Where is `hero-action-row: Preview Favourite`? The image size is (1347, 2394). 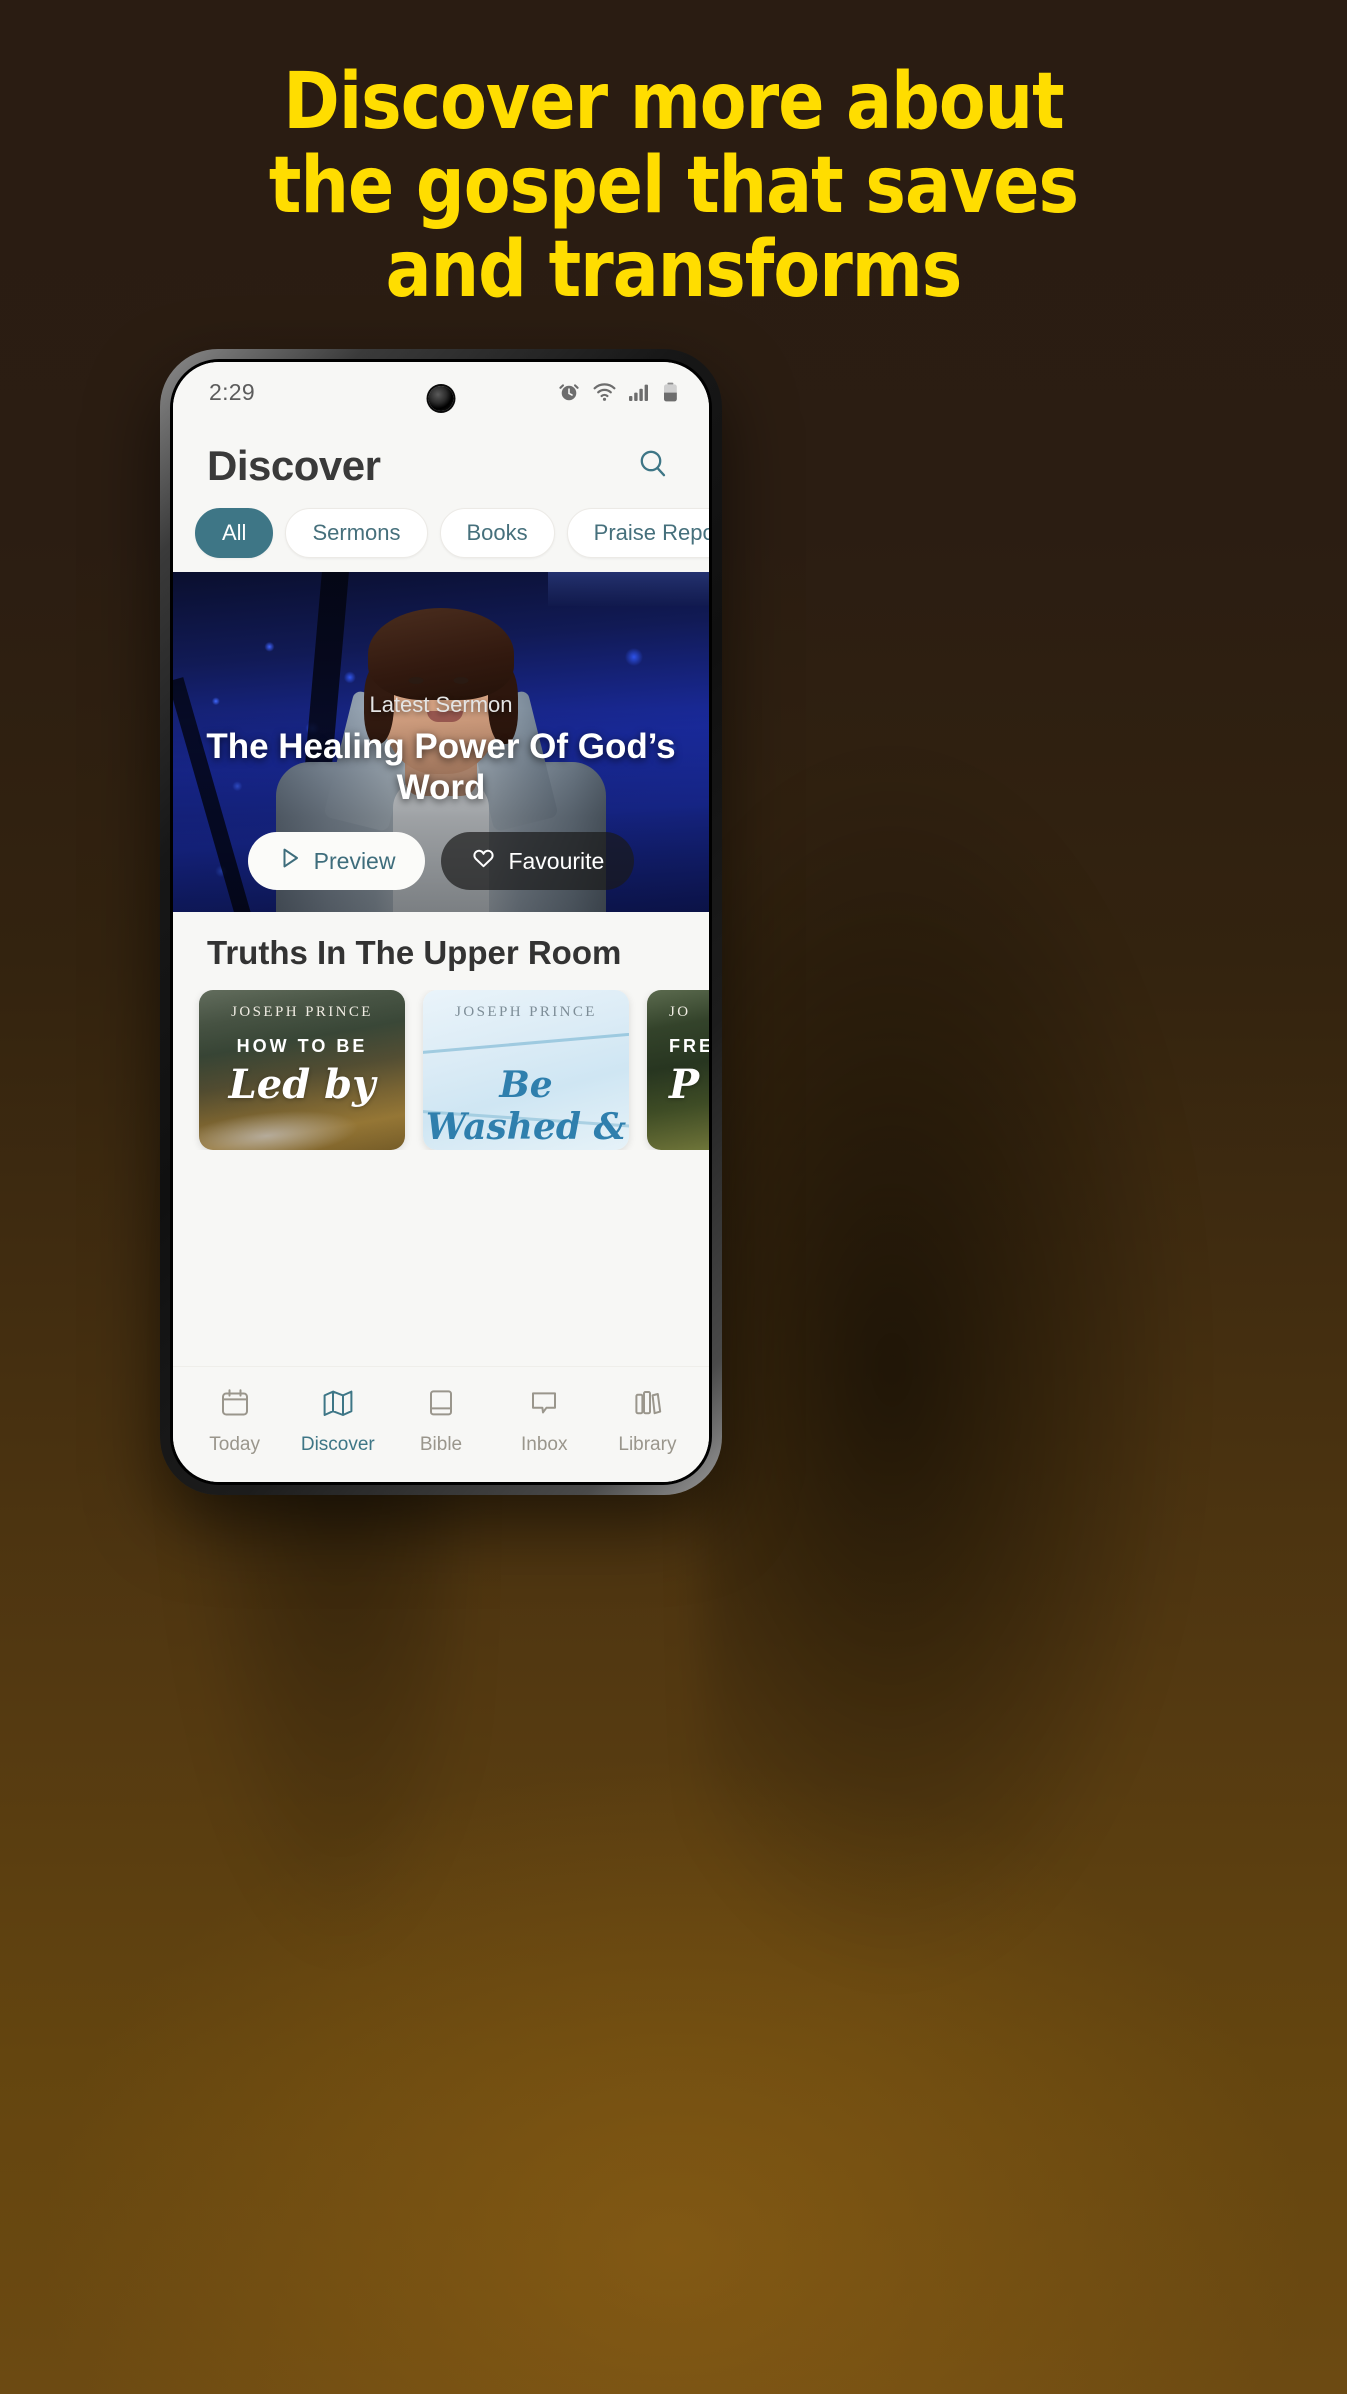 hero-action-row: Preview Favourite is located at coordinates (441, 861).